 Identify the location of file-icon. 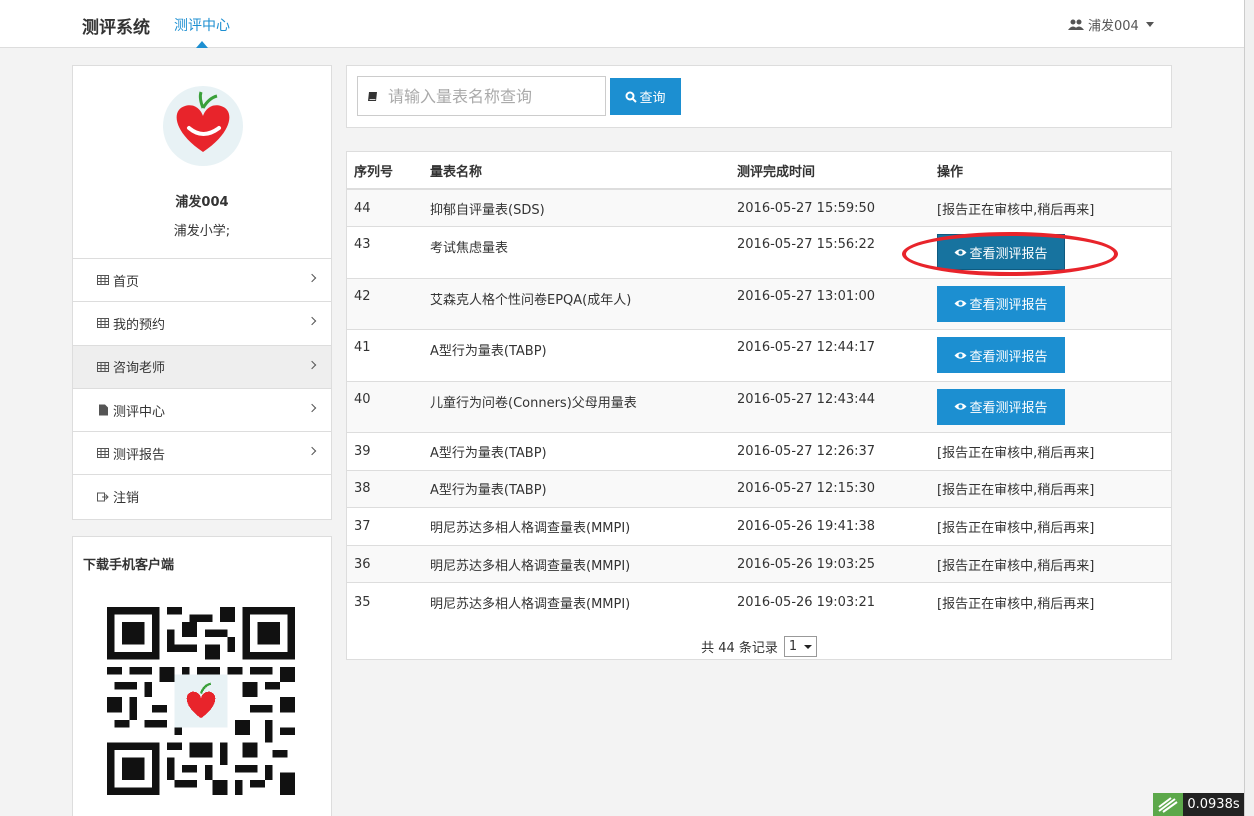
(103, 410).